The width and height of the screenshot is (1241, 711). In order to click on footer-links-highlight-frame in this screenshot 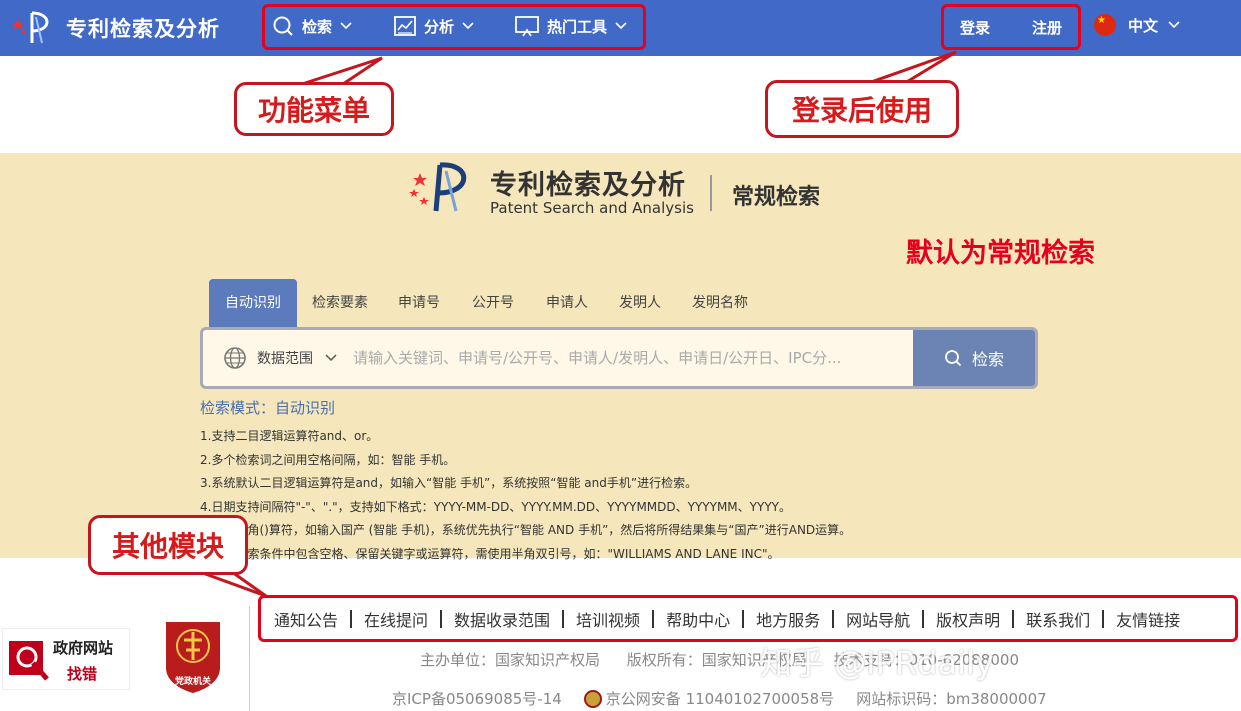, I will do `click(748, 618)`.